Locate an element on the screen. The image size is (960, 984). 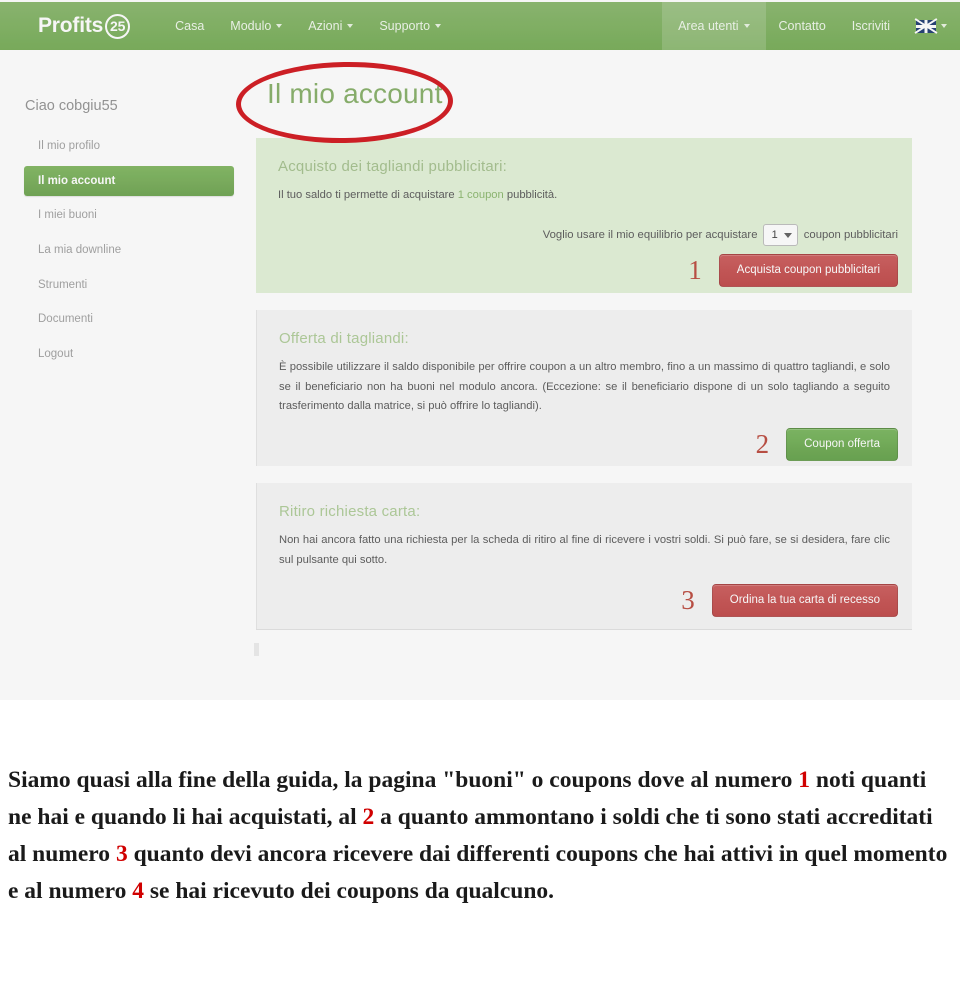
nav-item-supporto: Supporto is located at coordinates (410, 26).